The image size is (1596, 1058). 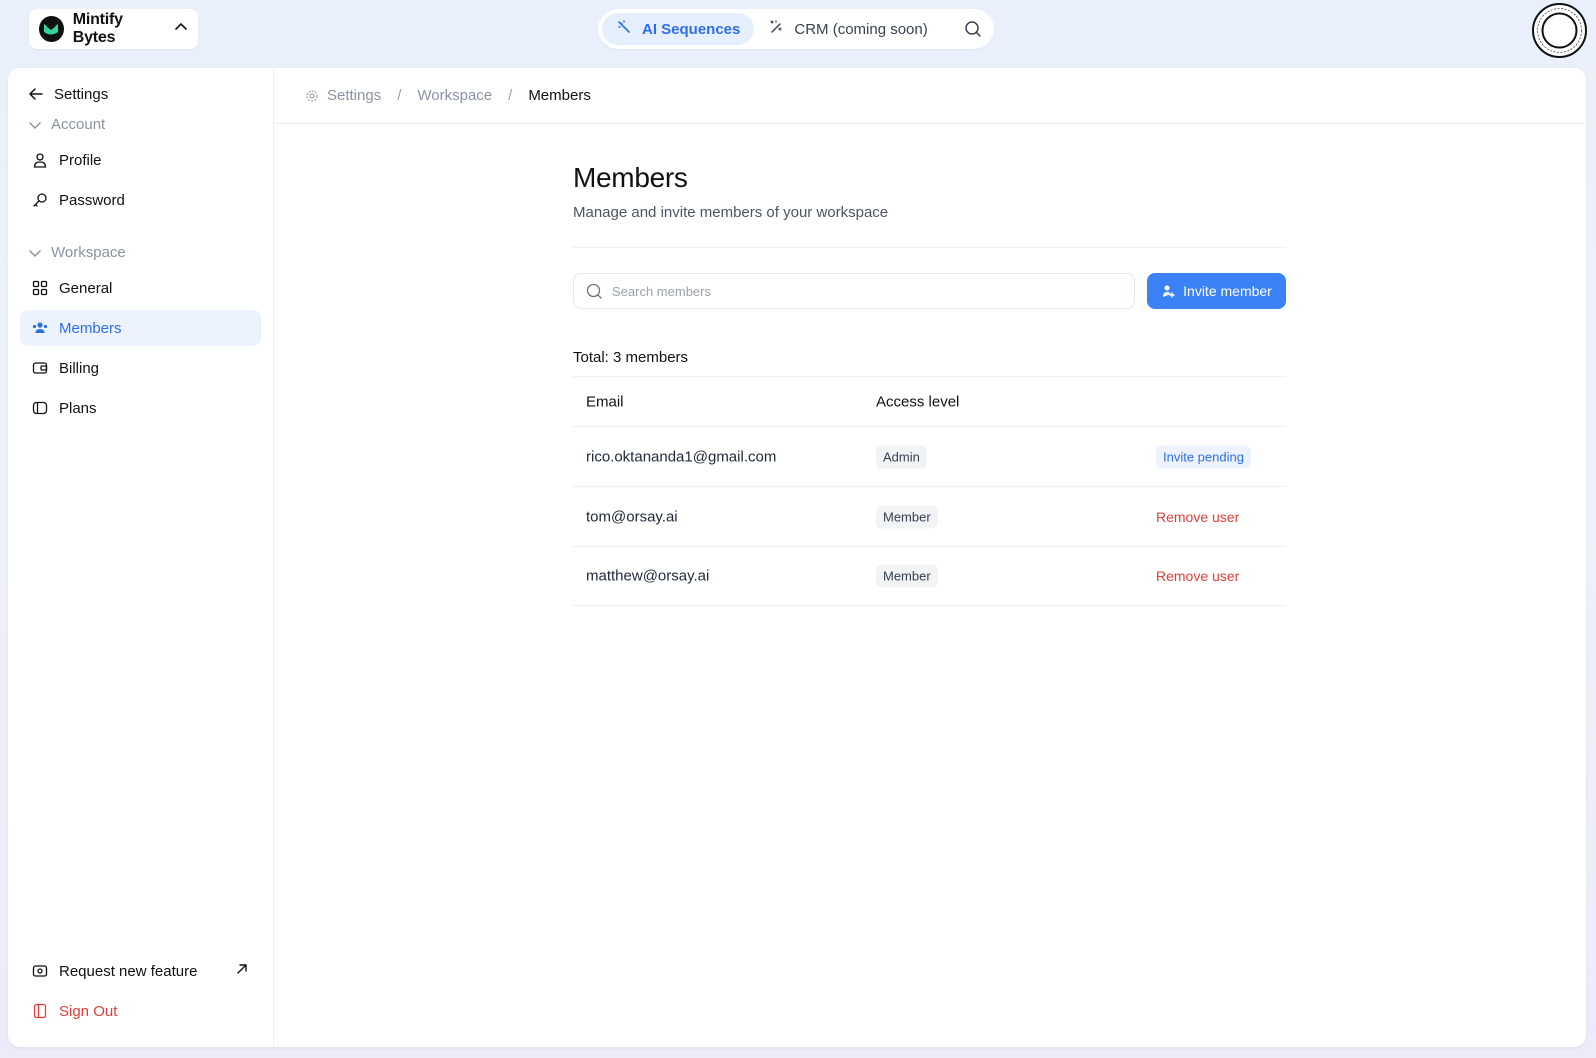 What do you see at coordinates (40, 160) in the screenshot?
I see `user-icon` at bounding box center [40, 160].